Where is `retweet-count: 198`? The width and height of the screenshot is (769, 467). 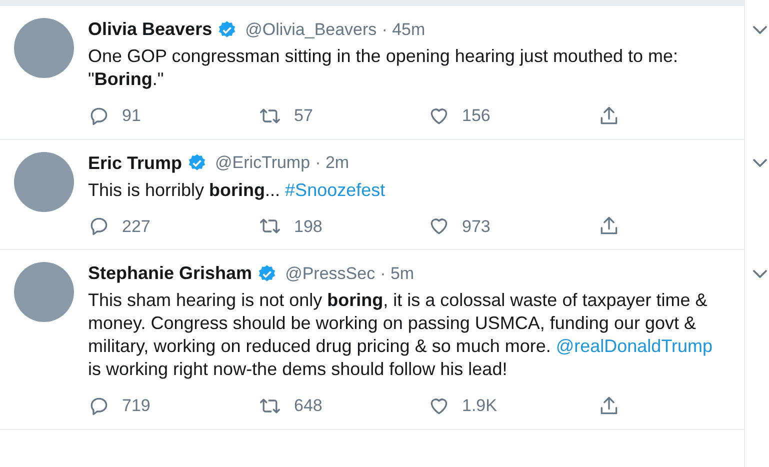 retweet-count: 198 is located at coordinates (308, 227).